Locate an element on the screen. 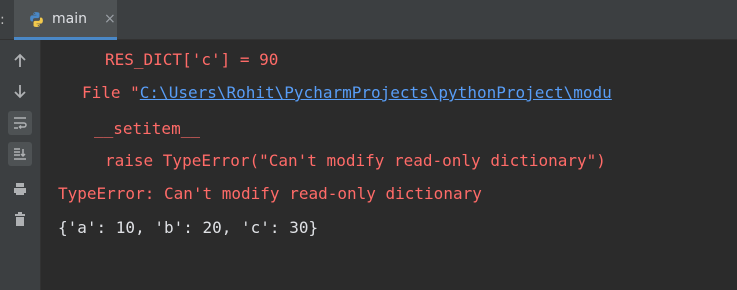 The height and width of the screenshot is (290, 737). down-button is located at coordinates (20, 91).